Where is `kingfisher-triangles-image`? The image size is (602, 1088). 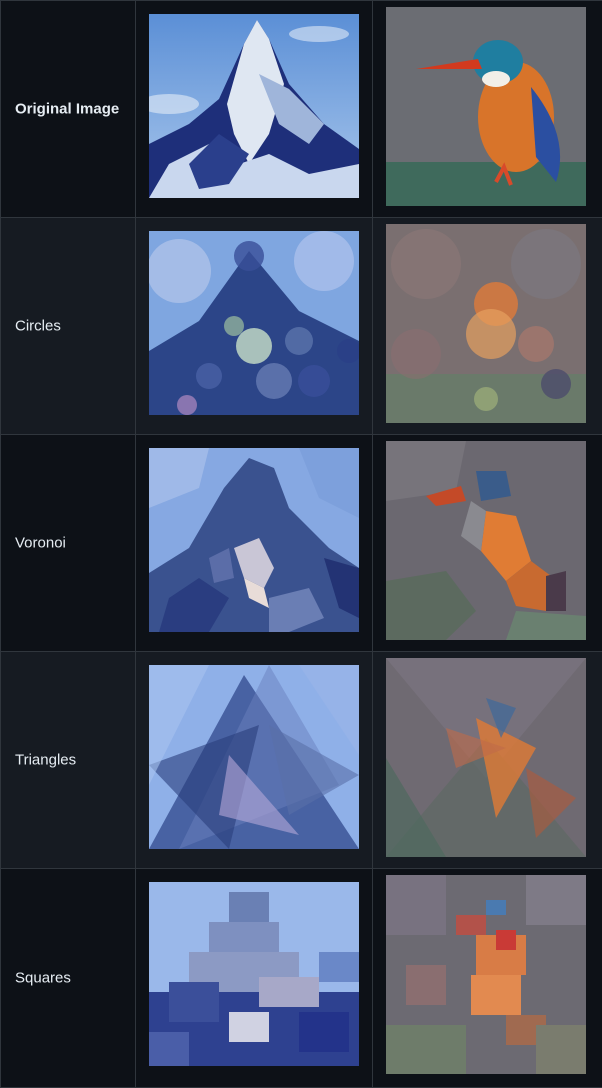 kingfisher-triangles-image is located at coordinates (486, 757).